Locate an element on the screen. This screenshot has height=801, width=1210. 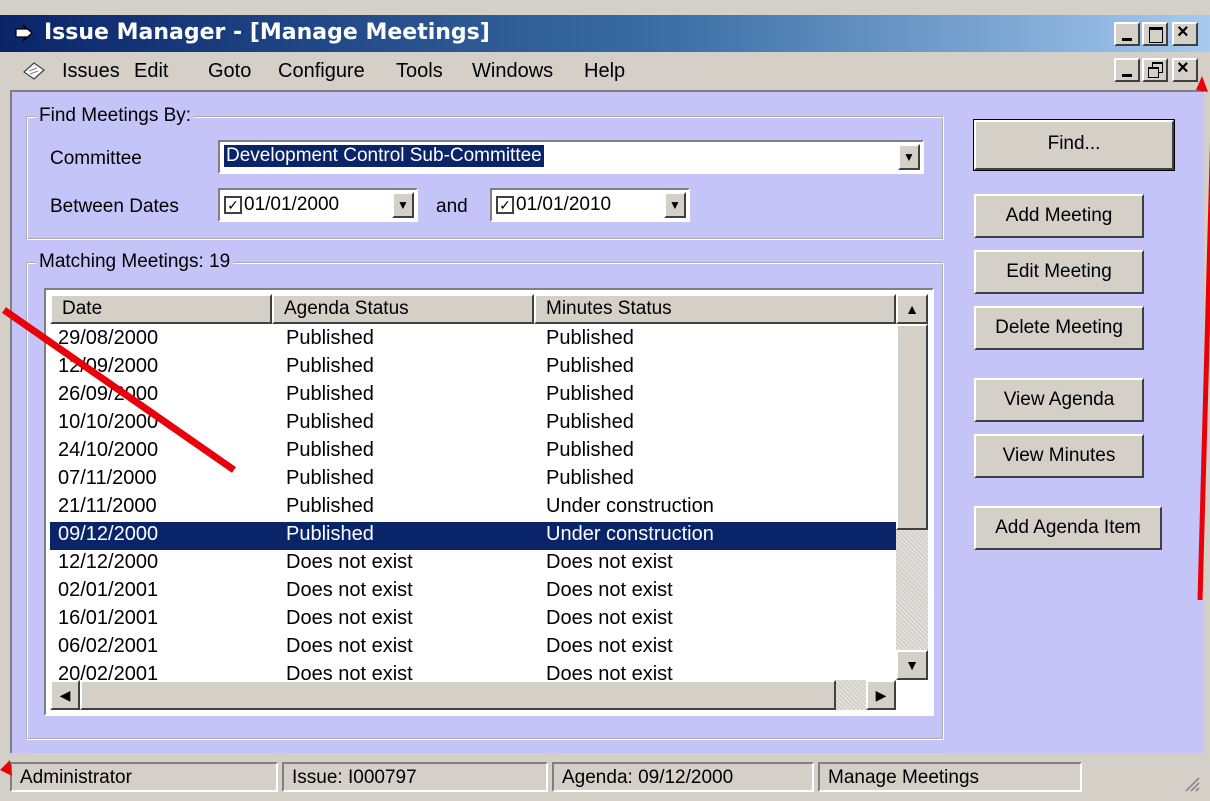
committee-value: Development Control Sub-Committee is located at coordinates (384, 156).